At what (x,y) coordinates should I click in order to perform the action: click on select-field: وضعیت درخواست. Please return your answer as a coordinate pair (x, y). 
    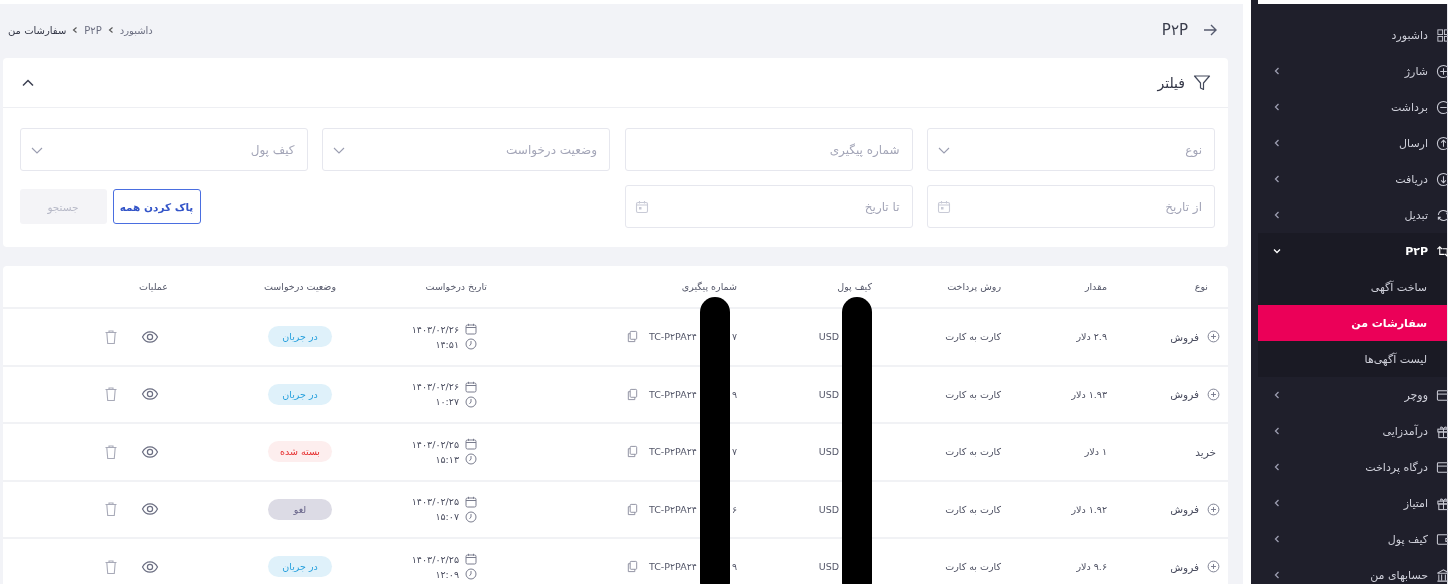
    Looking at the image, I should click on (466, 149).